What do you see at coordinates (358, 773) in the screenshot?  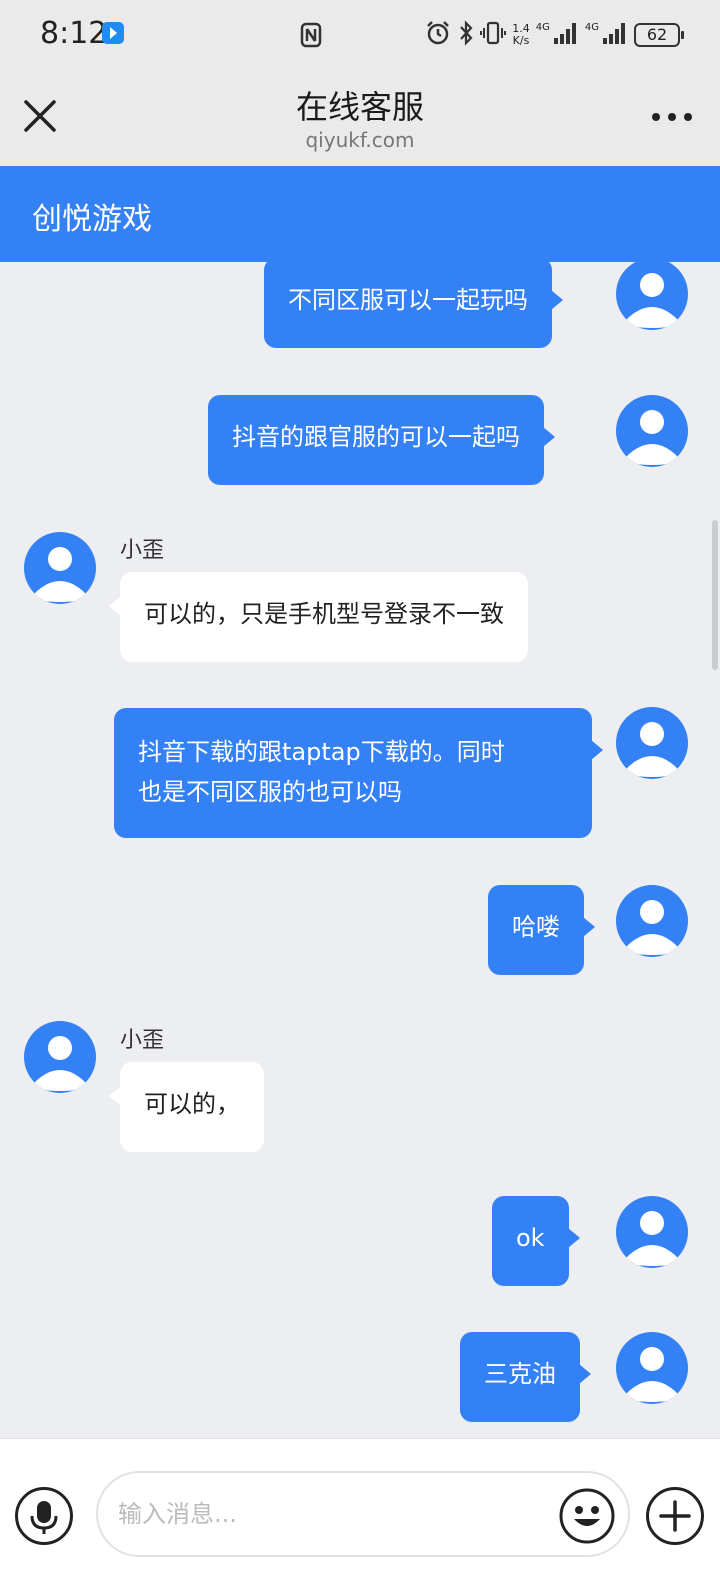 I see `message-bubble-outgoing: 抖音下载的跟taptap下载的。同时 也是不同区服的也可以吗` at bounding box center [358, 773].